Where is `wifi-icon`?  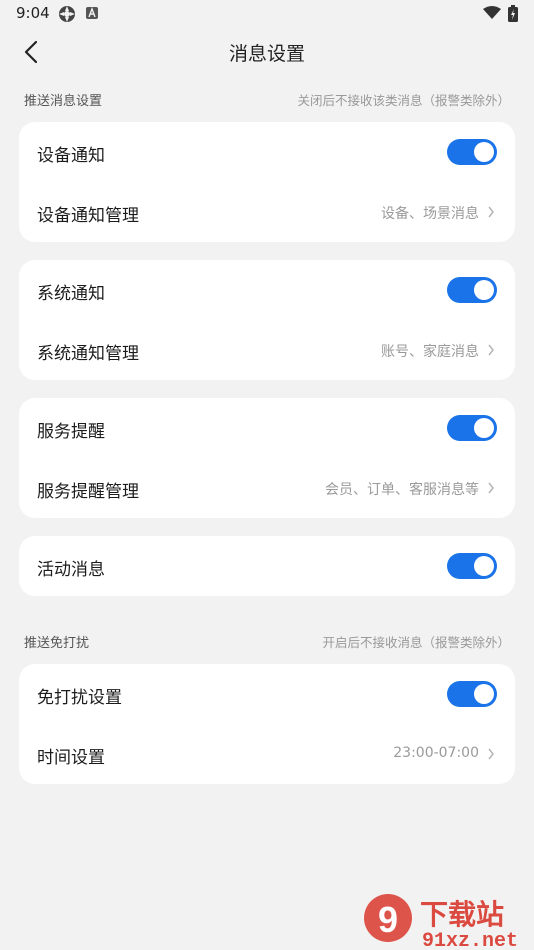 wifi-icon is located at coordinates (492, 12).